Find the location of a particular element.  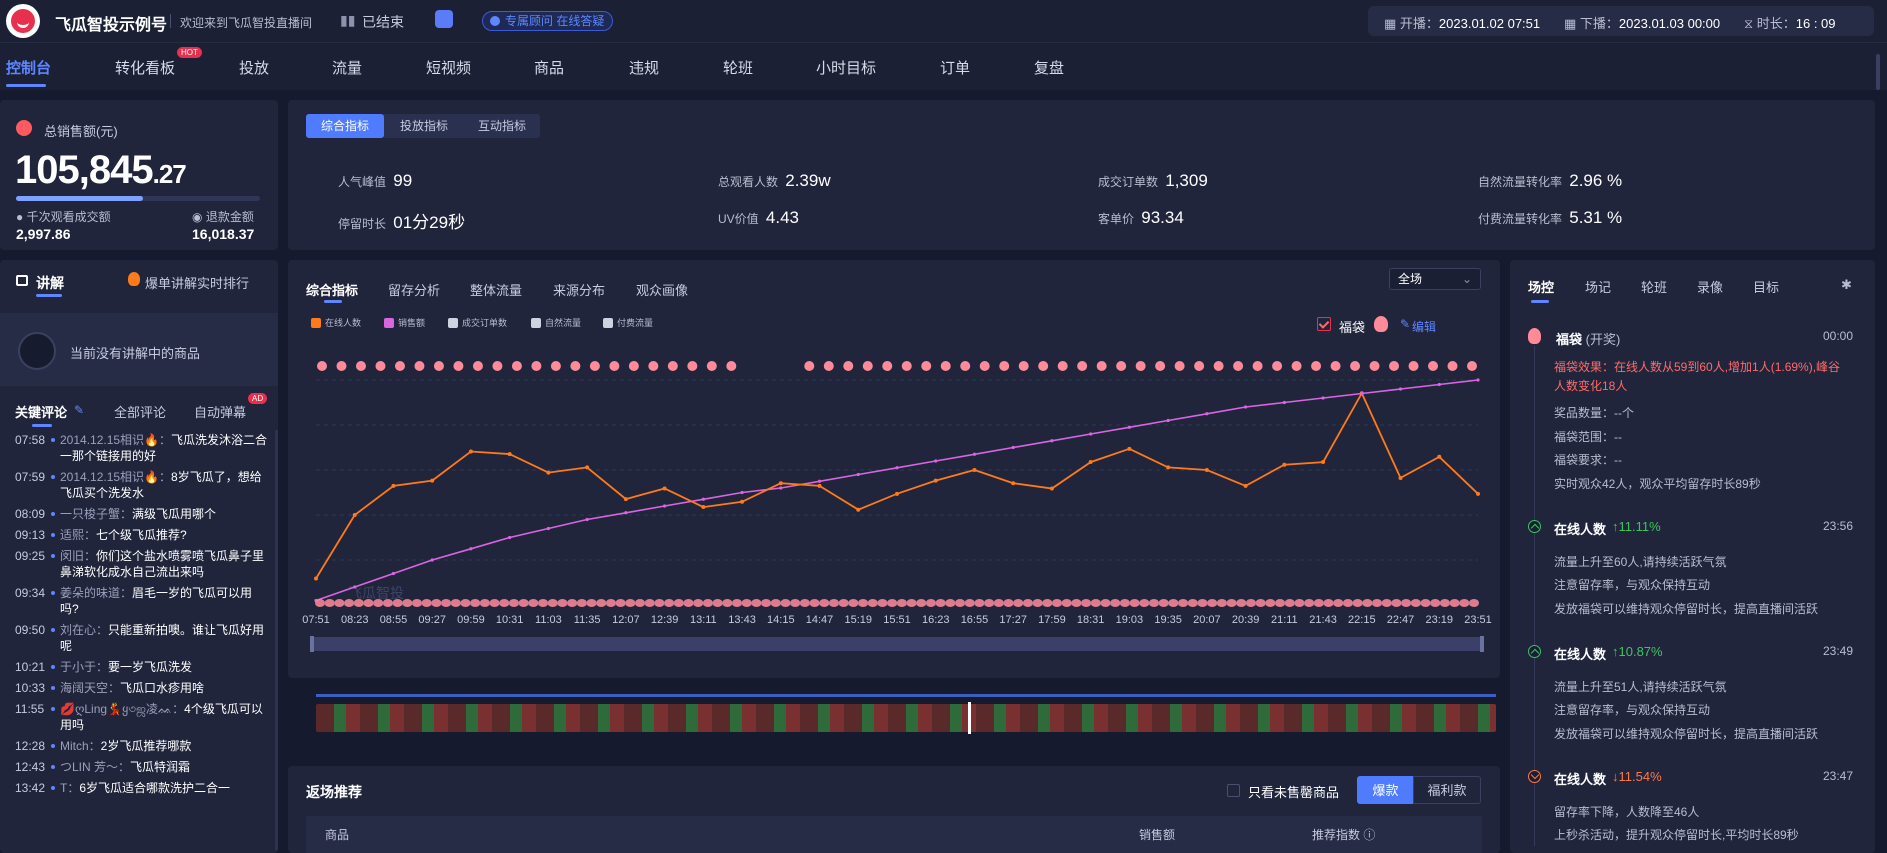

unsold-checkbox is located at coordinates (1233, 790).